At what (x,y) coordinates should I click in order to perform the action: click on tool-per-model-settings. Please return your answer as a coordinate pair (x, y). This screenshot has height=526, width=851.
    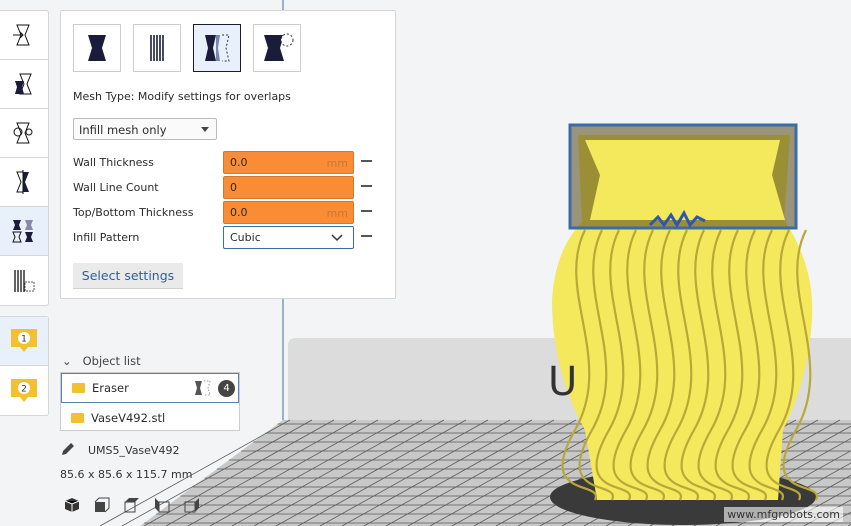
    Looking at the image, I should click on (24, 231).